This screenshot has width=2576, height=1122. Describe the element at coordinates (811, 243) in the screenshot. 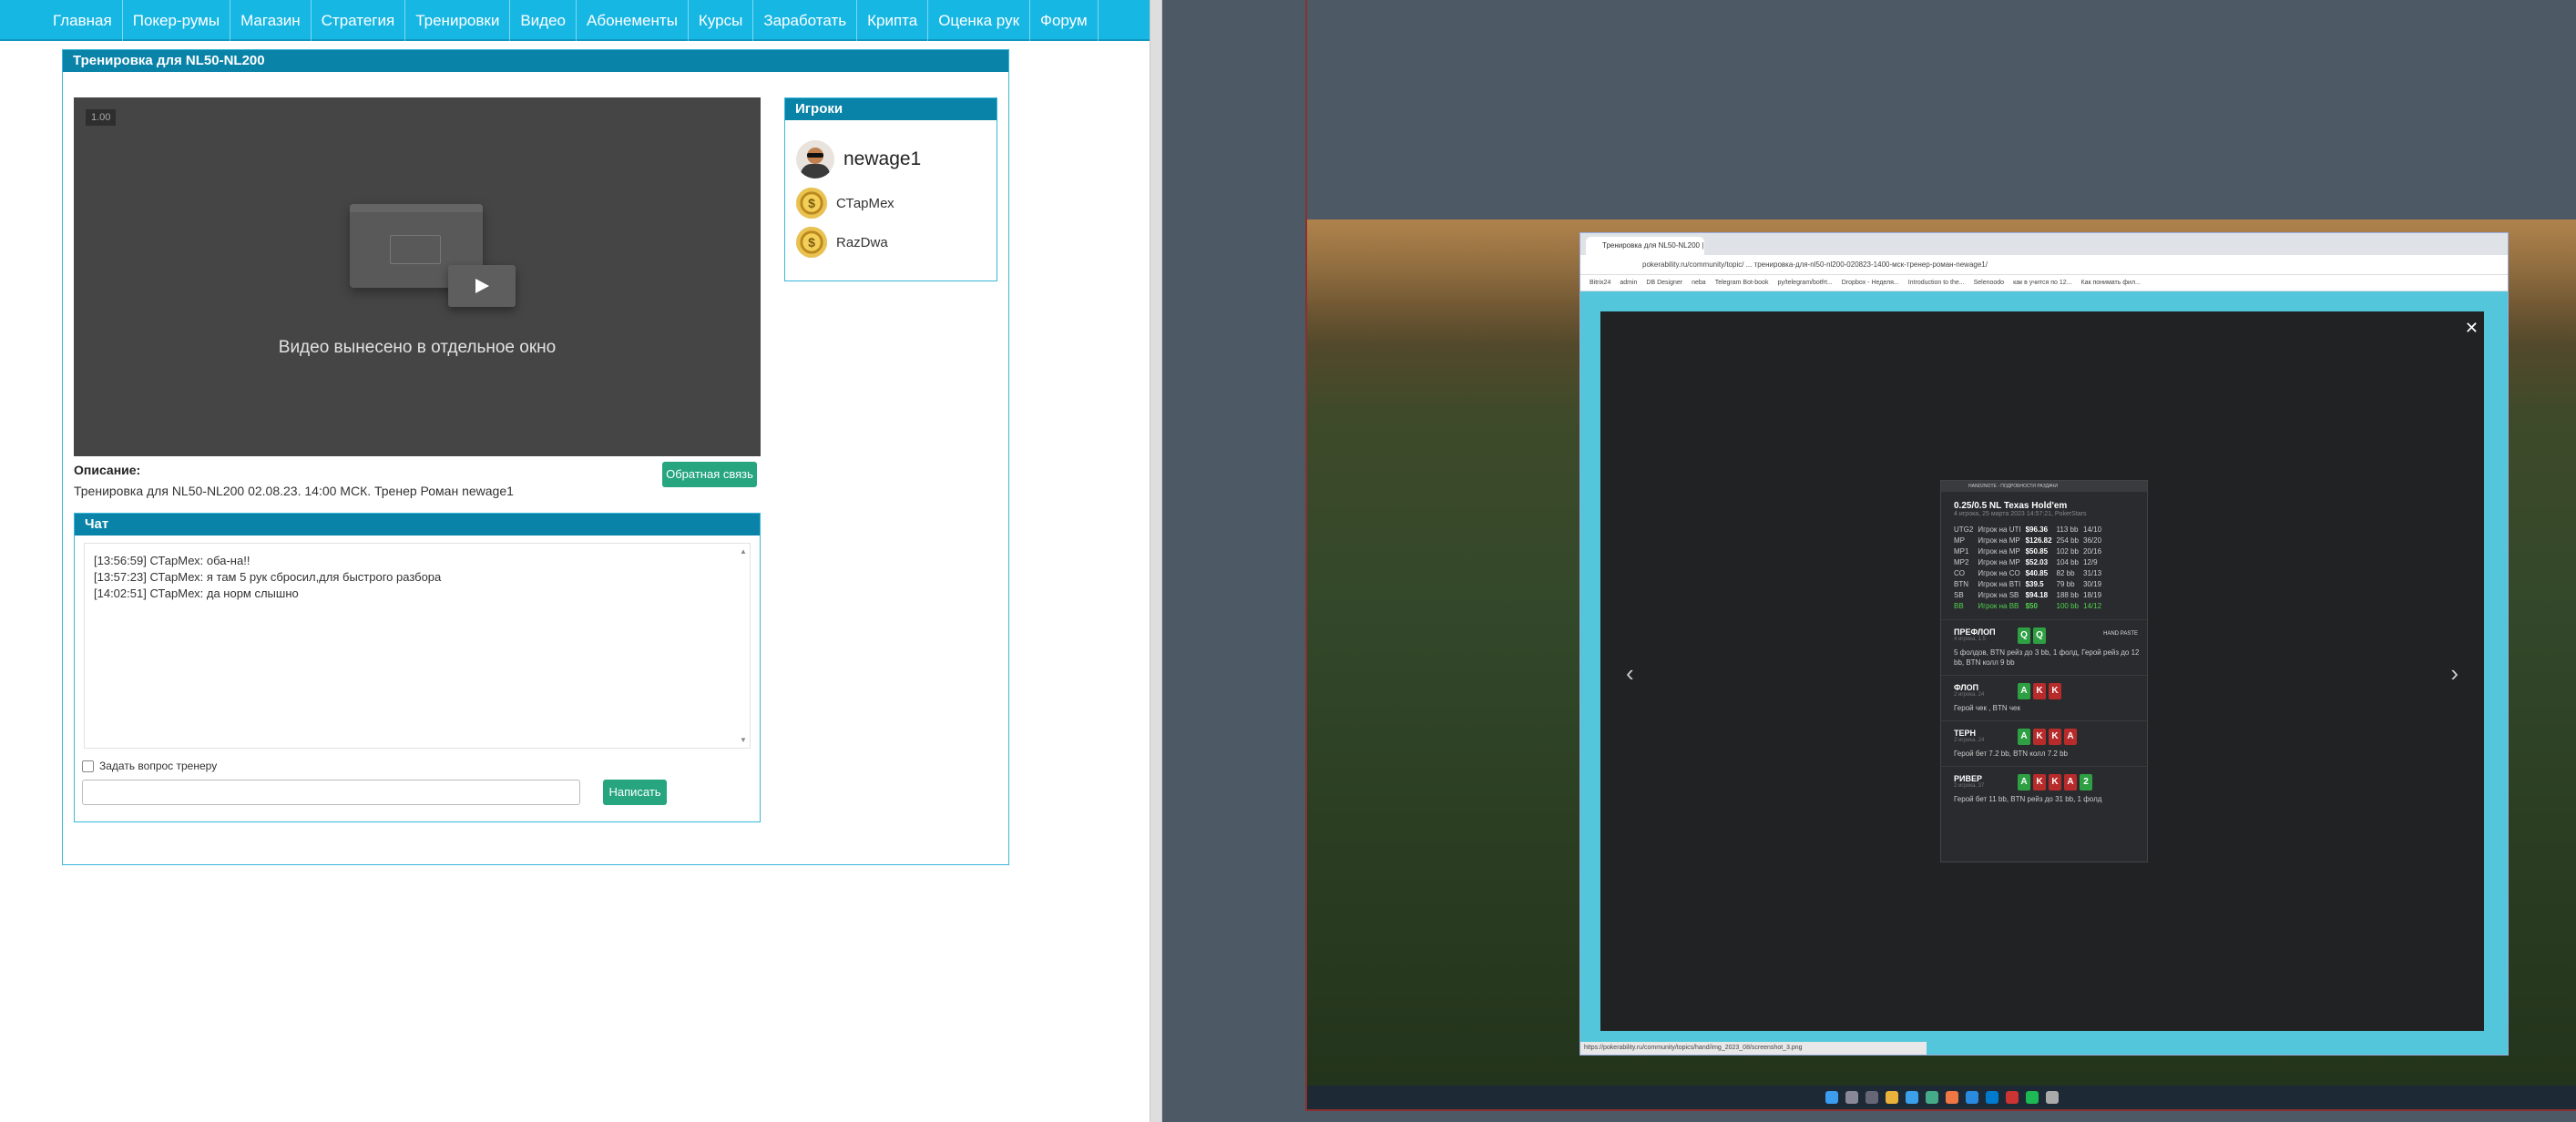

I see `coin-badge-icon: $` at that location.